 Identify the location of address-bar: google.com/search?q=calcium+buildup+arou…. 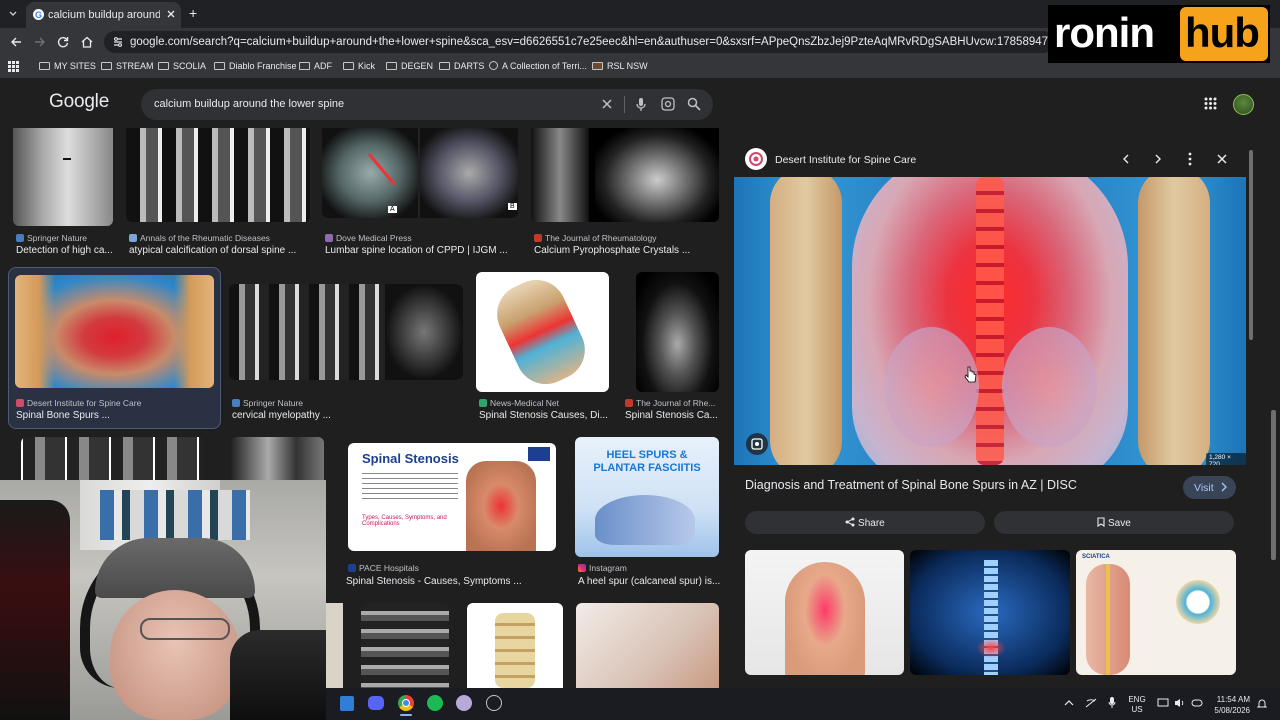
(579, 42).